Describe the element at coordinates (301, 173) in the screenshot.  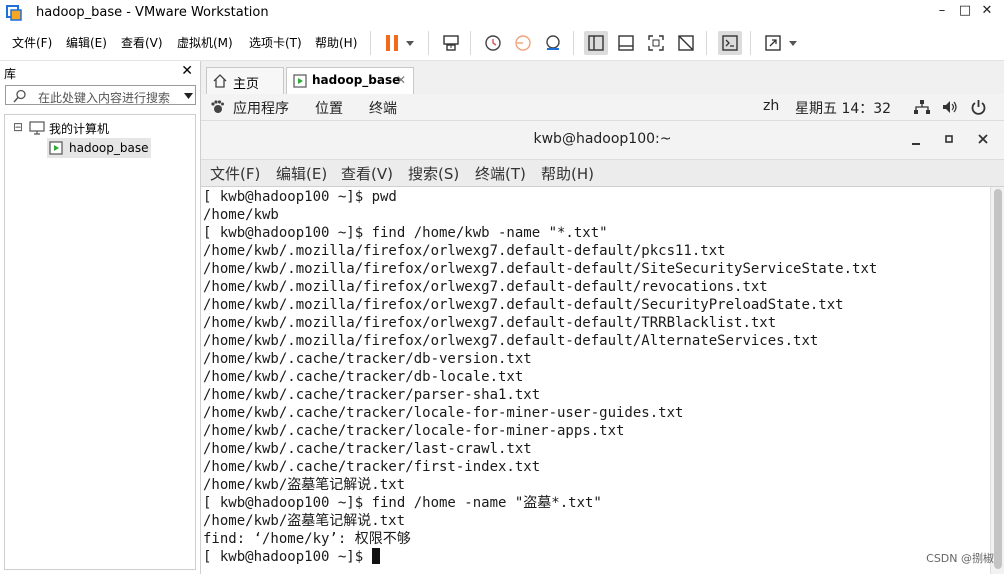
I see `terminal-menu-edit: 编辑(E)` at that location.